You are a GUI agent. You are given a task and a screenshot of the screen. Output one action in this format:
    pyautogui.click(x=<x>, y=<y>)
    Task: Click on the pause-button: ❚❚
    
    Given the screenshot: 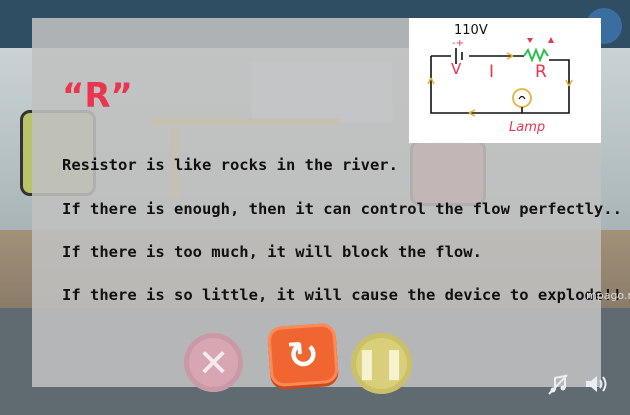 What is the action you would take?
    pyautogui.click(x=381, y=363)
    